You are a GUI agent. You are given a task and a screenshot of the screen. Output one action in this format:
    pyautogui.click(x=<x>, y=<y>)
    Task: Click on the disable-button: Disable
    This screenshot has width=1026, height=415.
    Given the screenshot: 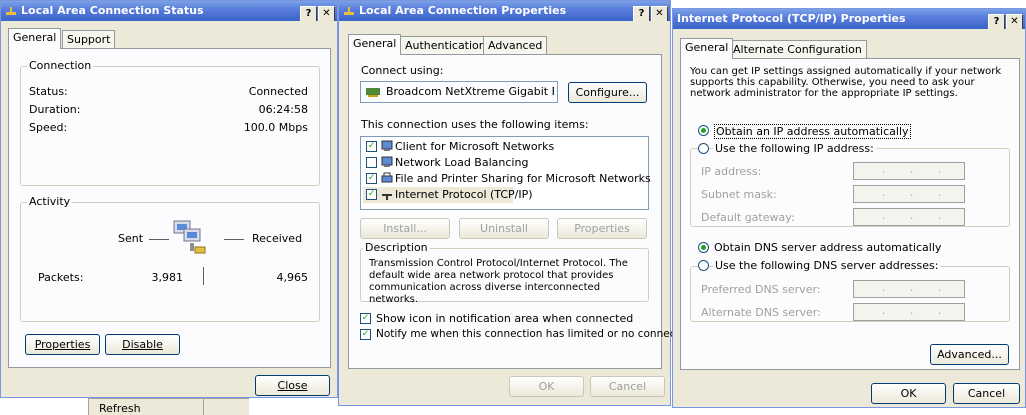 What is the action you would take?
    pyautogui.click(x=142, y=344)
    